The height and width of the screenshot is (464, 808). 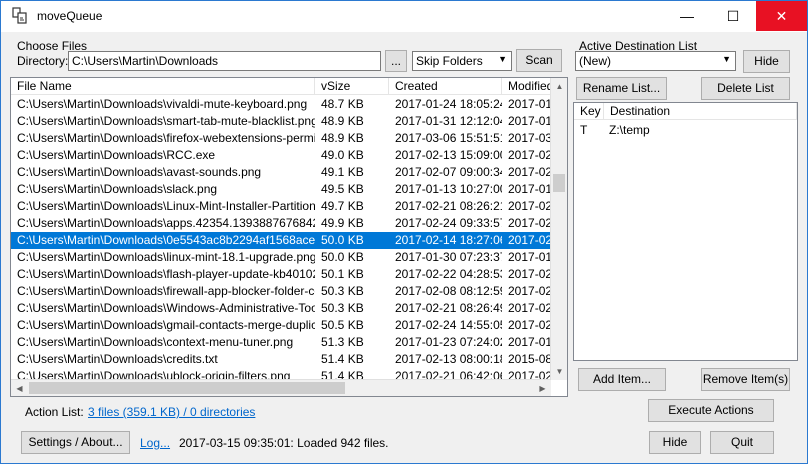 I want to click on file-size-cell: 50.5 KB, so click(x=342, y=325).